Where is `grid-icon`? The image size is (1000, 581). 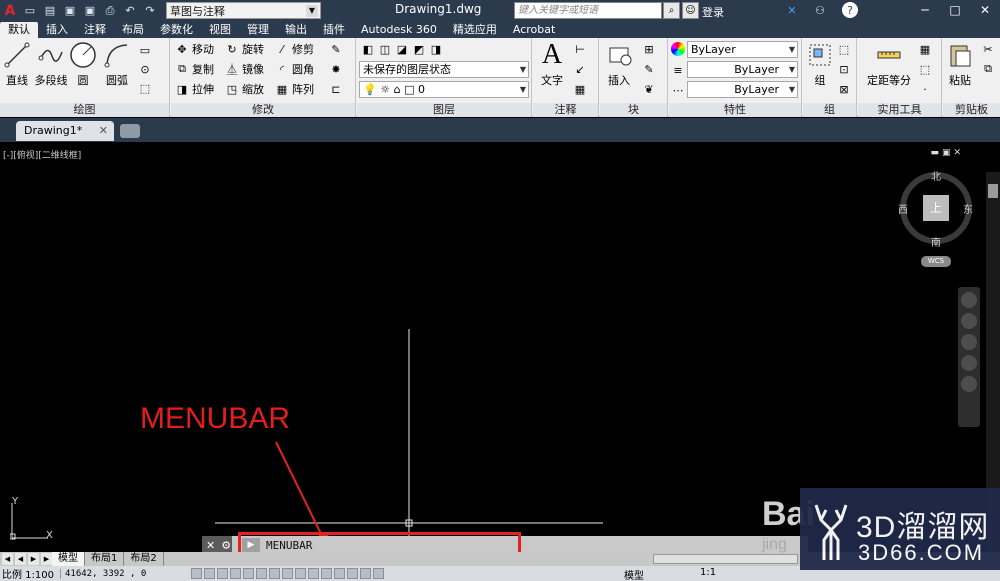 grid-icon is located at coordinates (222, 573).